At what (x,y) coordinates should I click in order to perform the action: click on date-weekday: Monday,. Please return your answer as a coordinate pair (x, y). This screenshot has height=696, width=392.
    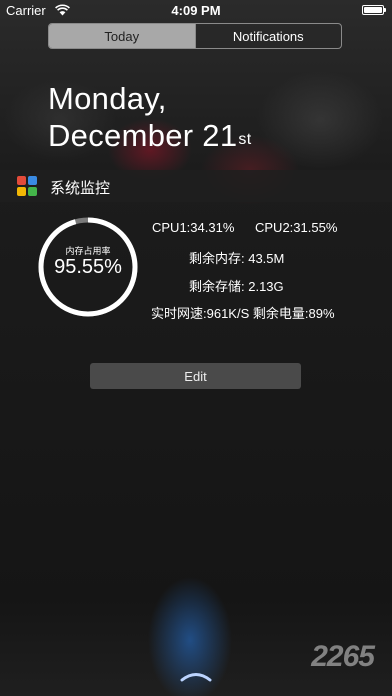
    Looking at the image, I should click on (107, 98).